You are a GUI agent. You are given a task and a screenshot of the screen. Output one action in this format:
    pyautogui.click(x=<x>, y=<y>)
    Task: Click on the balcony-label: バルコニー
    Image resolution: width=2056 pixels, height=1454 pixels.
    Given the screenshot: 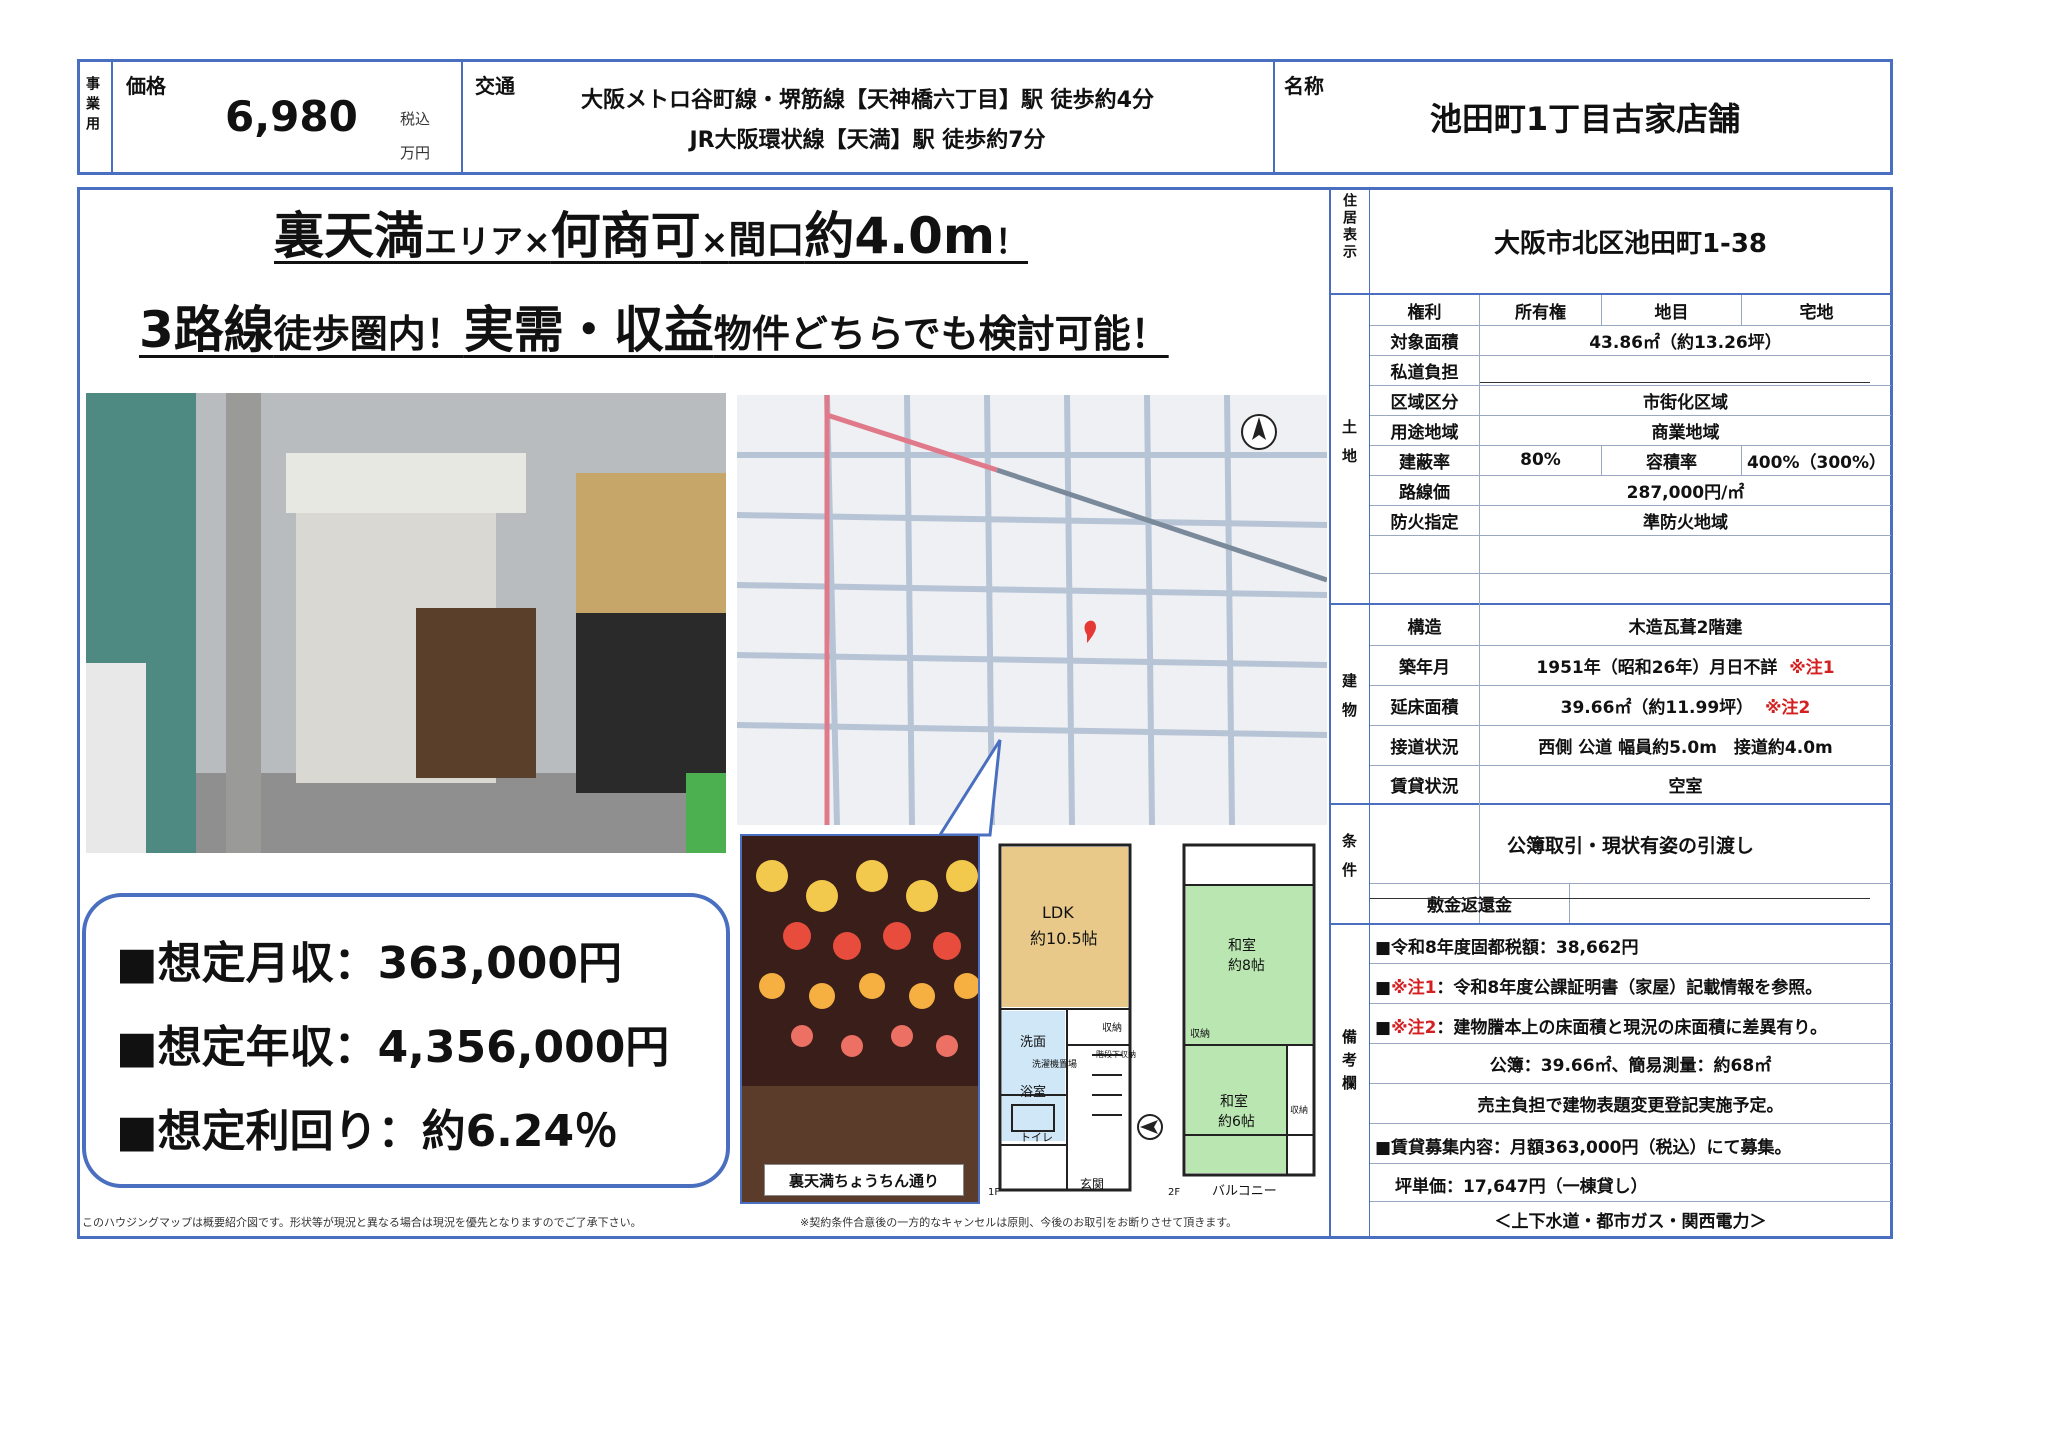 What is the action you would take?
    pyautogui.click(x=1244, y=1191)
    